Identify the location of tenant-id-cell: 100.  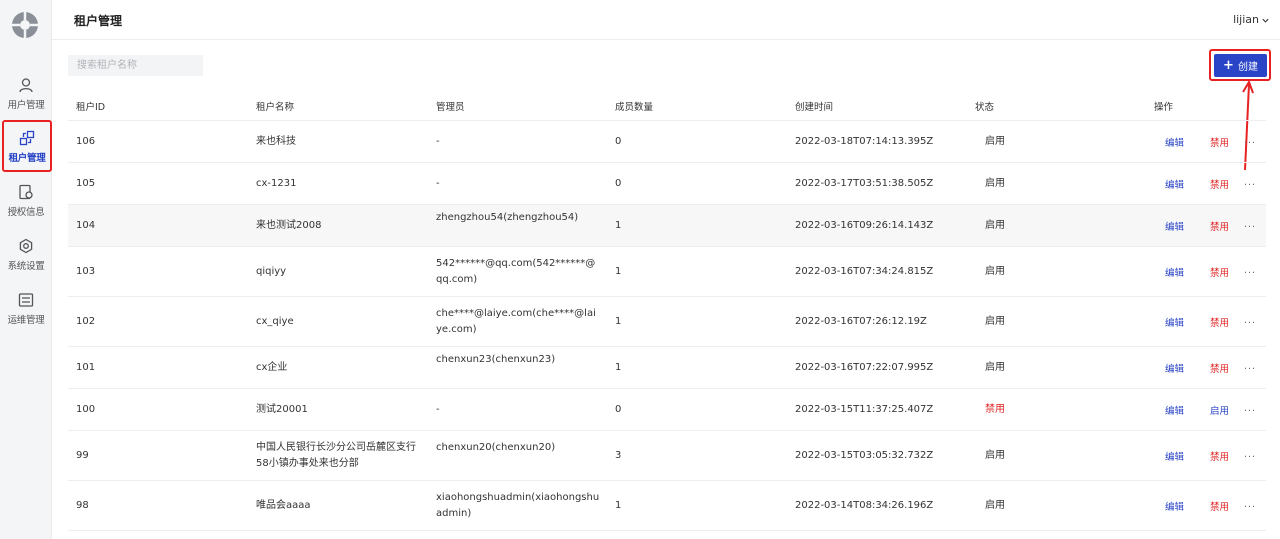
(86, 409).